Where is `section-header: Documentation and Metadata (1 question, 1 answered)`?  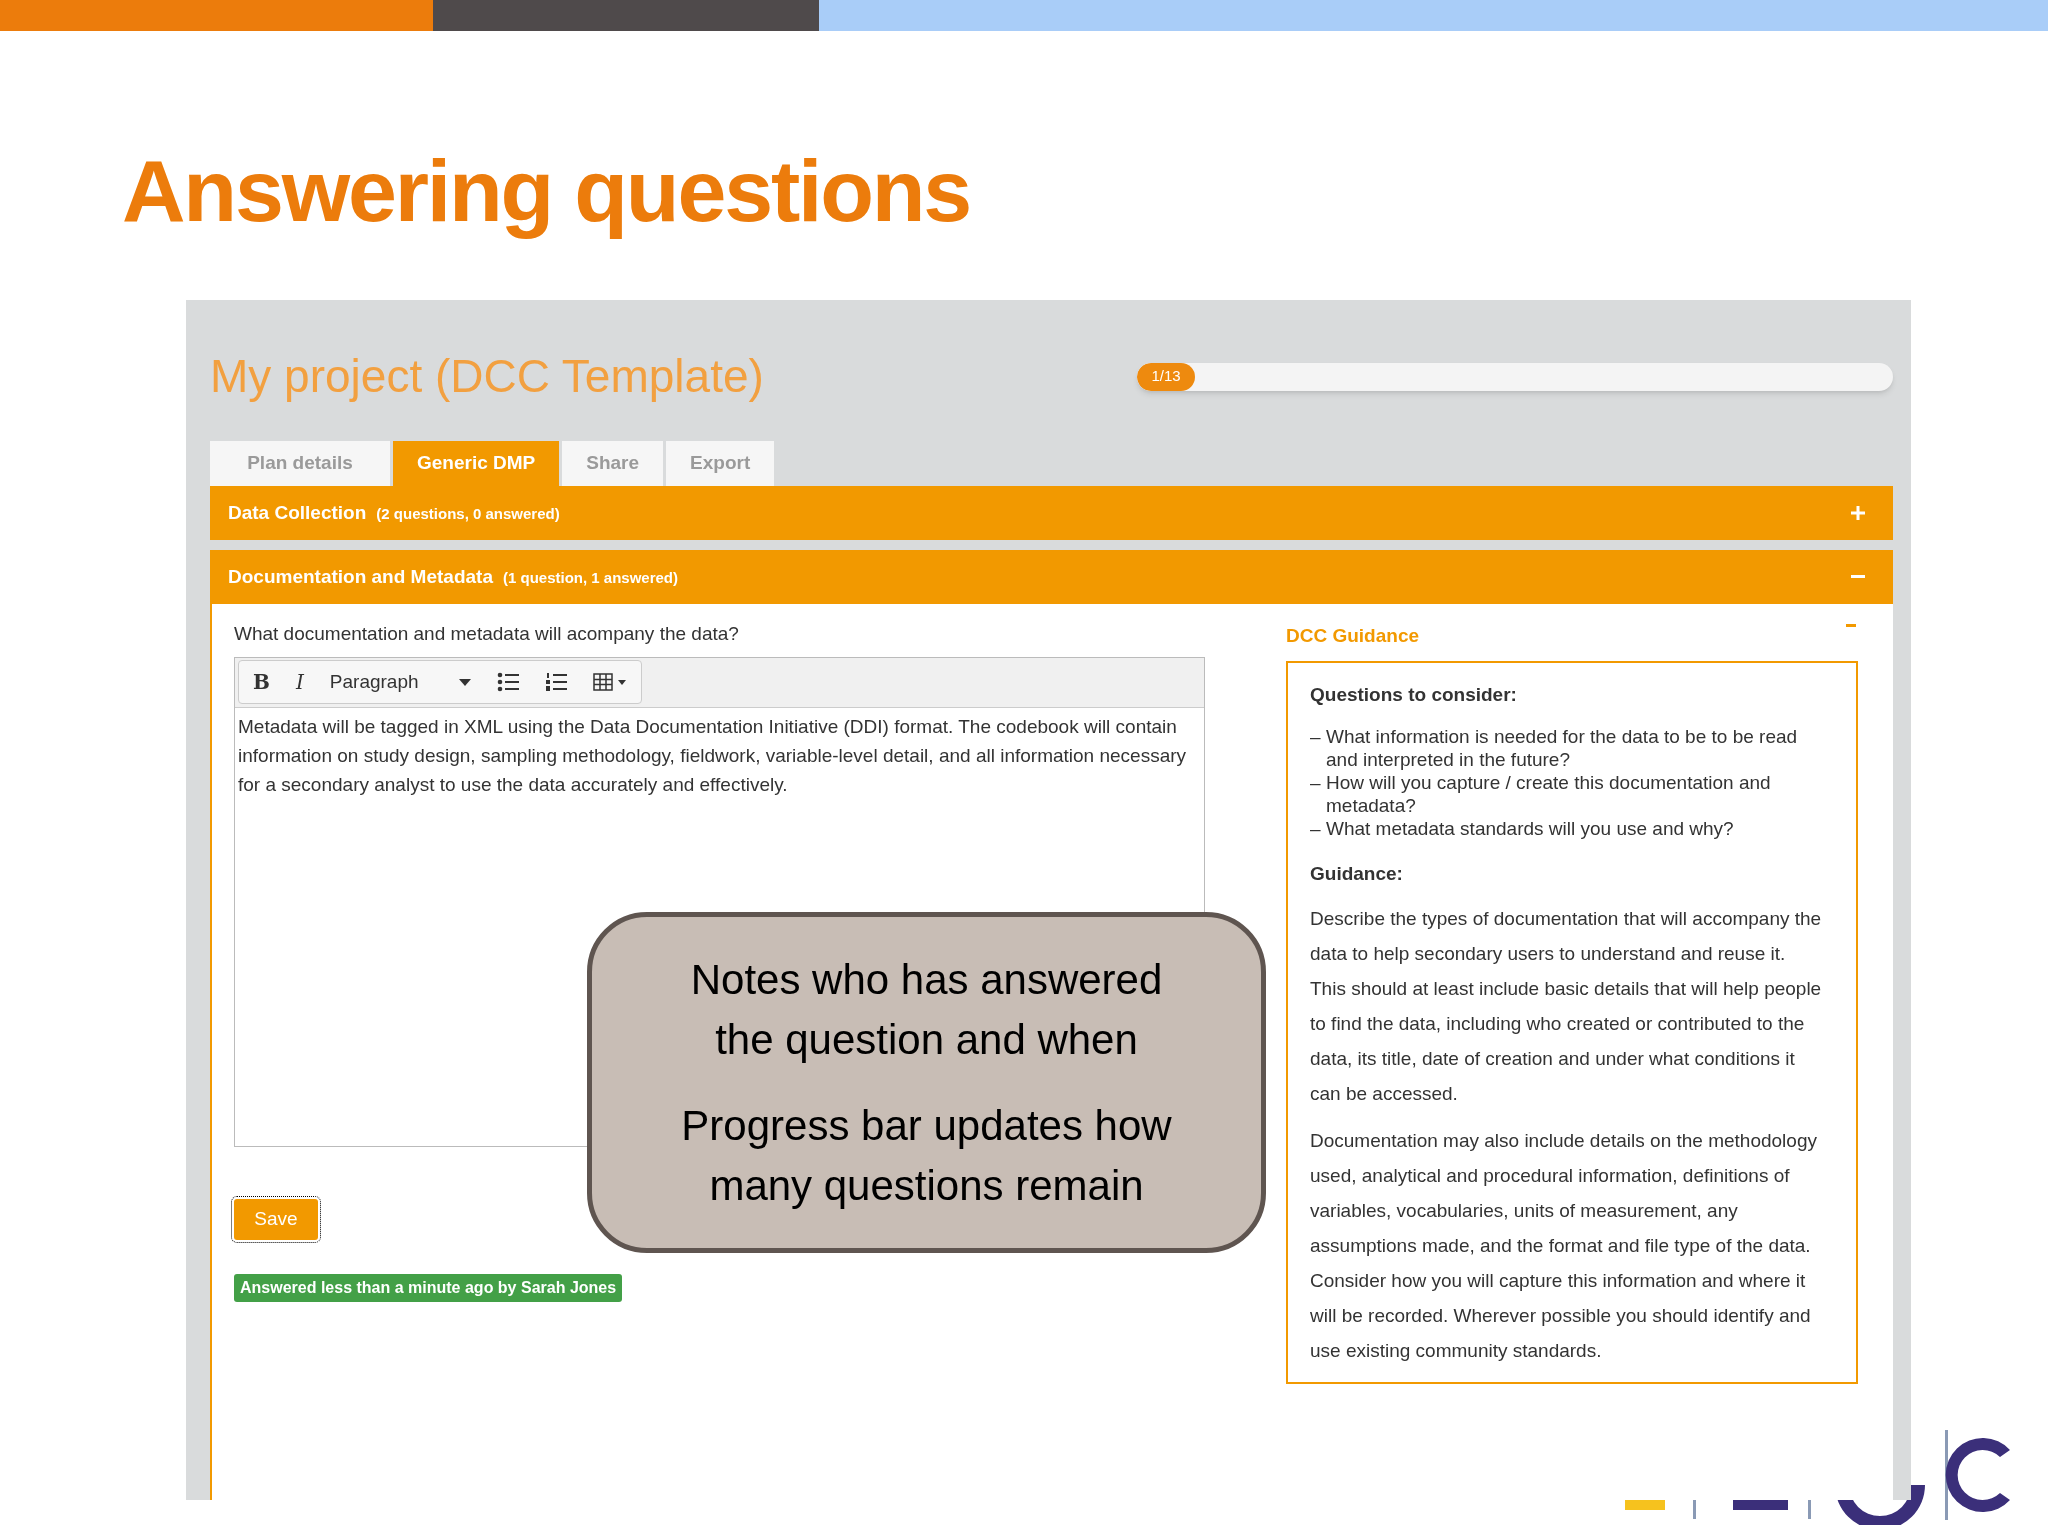 section-header: Documentation and Metadata (1 question, 1 answered) is located at coordinates (1051, 577).